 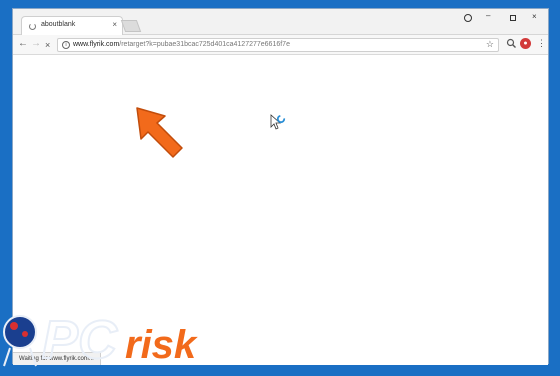 I want to click on arrow-icon, so click(x=159, y=132).